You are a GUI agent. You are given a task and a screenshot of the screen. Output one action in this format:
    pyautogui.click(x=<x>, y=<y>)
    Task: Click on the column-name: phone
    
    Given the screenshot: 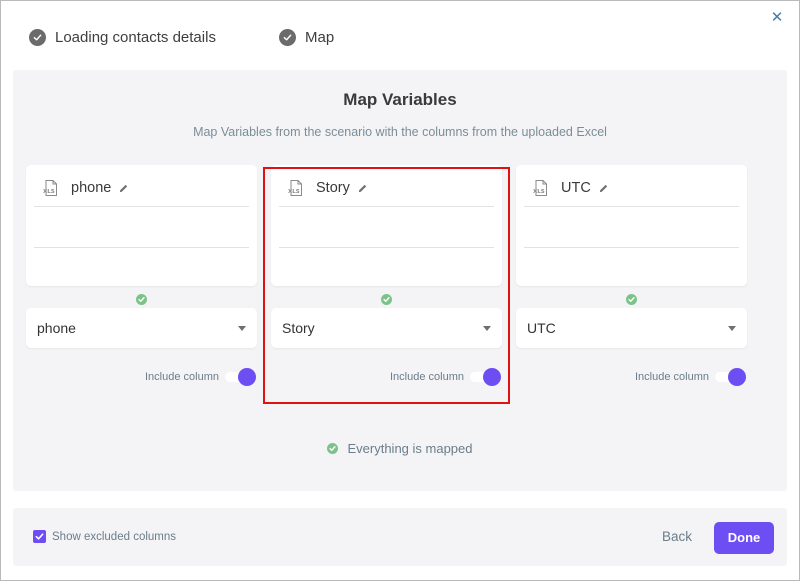 What is the action you would take?
    pyautogui.click(x=91, y=188)
    